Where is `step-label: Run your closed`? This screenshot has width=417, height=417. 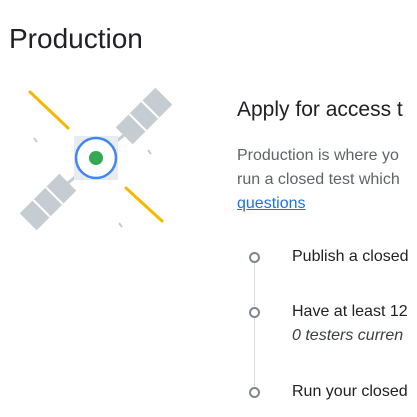
step-label: Run your closed is located at coordinates (350, 391).